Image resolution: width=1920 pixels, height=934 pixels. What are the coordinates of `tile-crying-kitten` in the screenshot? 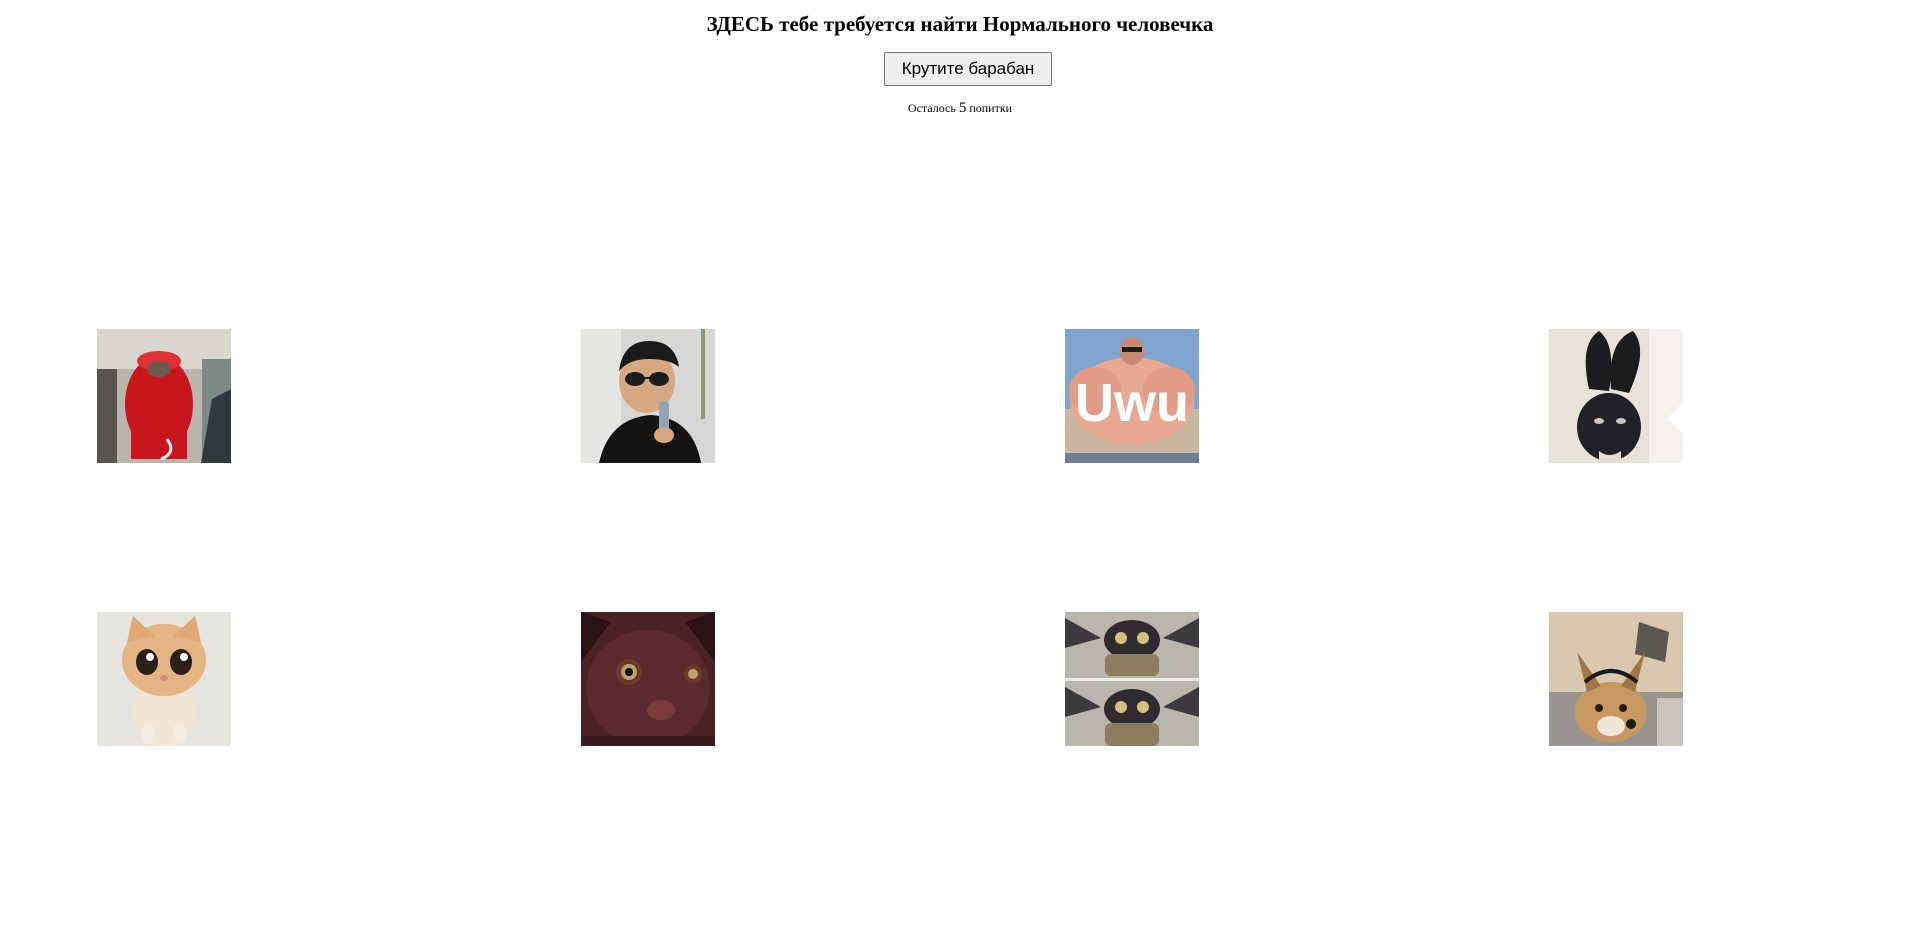 It's located at (164, 679).